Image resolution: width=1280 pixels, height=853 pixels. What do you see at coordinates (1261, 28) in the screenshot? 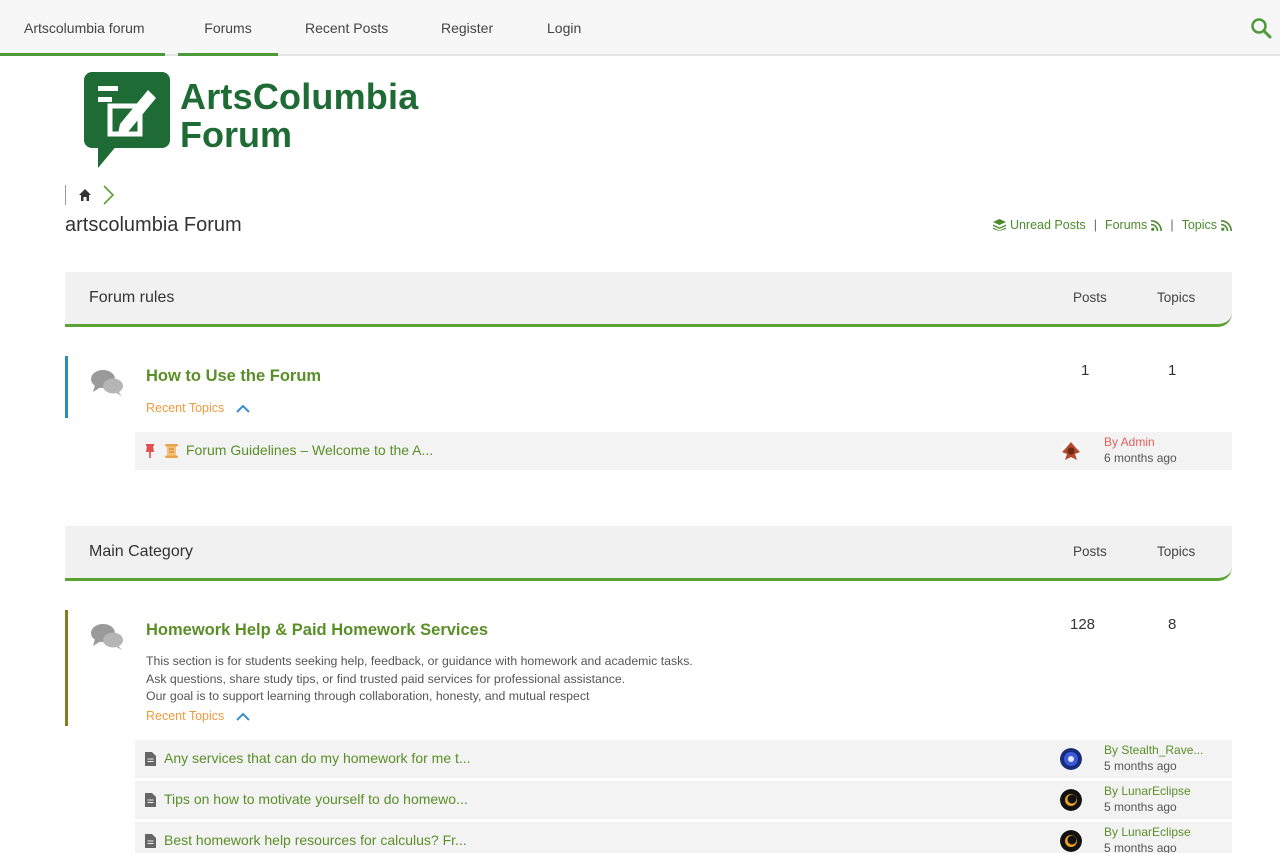
I see `search-icon` at bounding box center [1261, 28].